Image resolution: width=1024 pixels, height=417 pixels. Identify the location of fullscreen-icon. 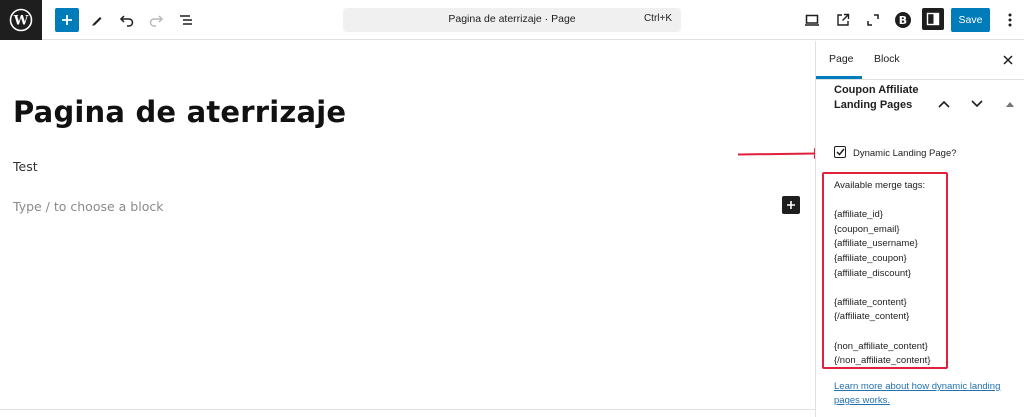
(873, 20).